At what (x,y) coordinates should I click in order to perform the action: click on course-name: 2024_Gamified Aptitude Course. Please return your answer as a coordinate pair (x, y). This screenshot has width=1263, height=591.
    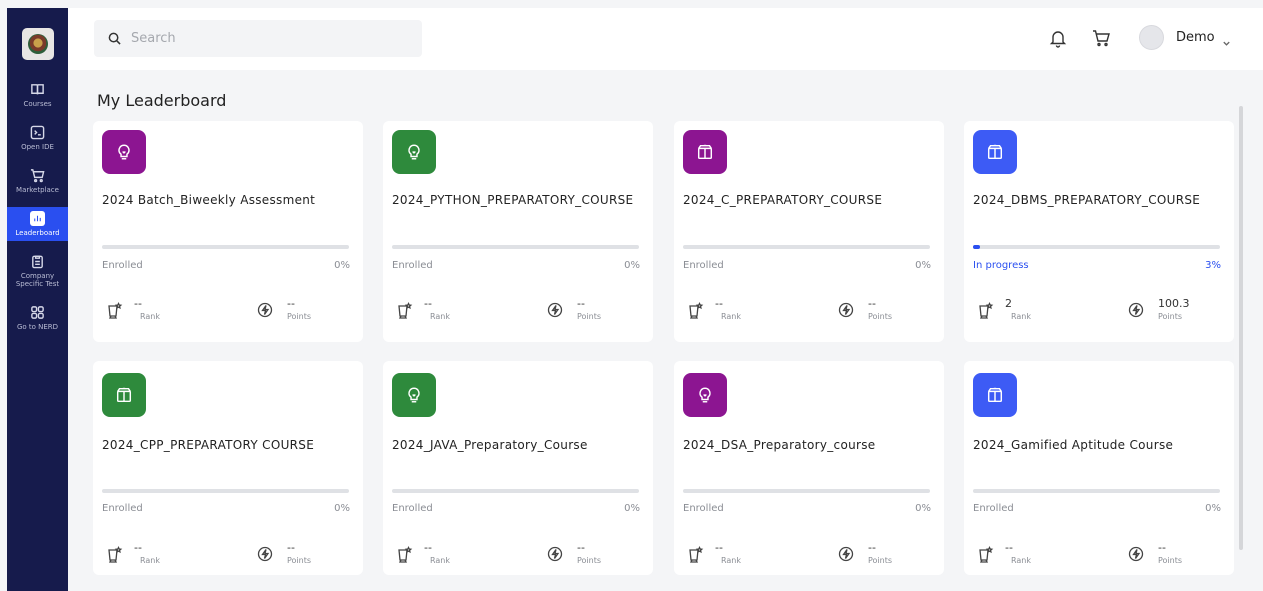
    Looking at the image, I should click on (1073, 445).